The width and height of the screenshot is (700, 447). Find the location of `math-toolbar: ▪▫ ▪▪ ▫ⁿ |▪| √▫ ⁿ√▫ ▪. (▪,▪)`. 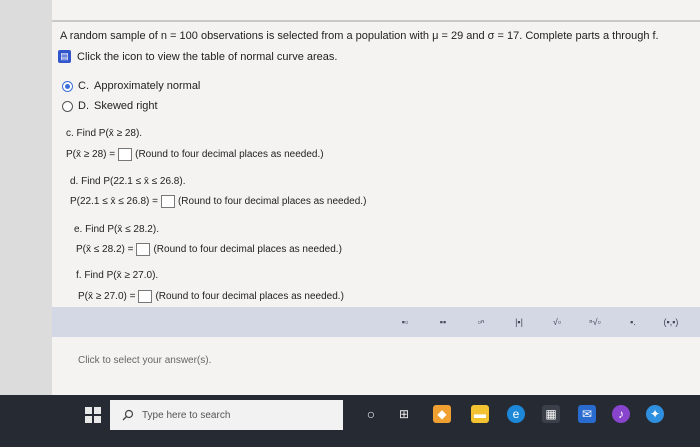

math-toolbar: ▪▫ ▪▪ ▫ⁿ |▪| √▫ ⁿ√▫ ▪. (▪,▪) is located at coordinates (376, 322).